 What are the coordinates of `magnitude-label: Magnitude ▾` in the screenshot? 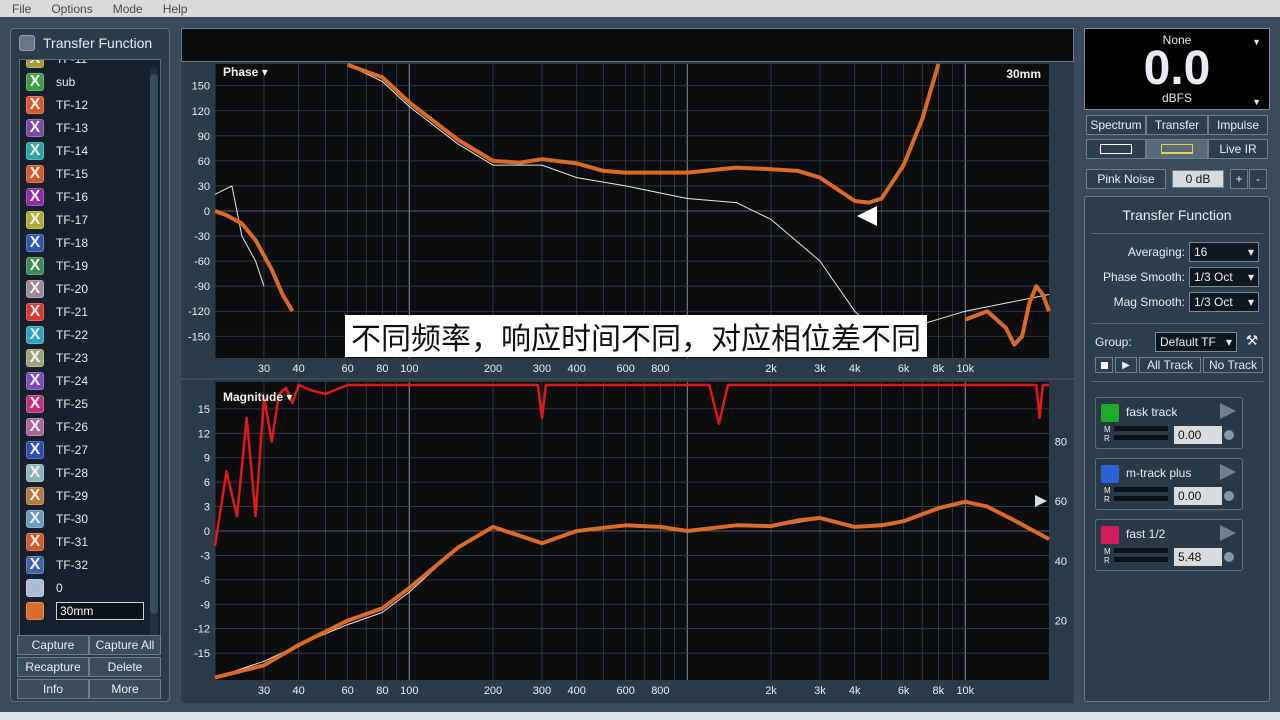 It's located at (257, 397).